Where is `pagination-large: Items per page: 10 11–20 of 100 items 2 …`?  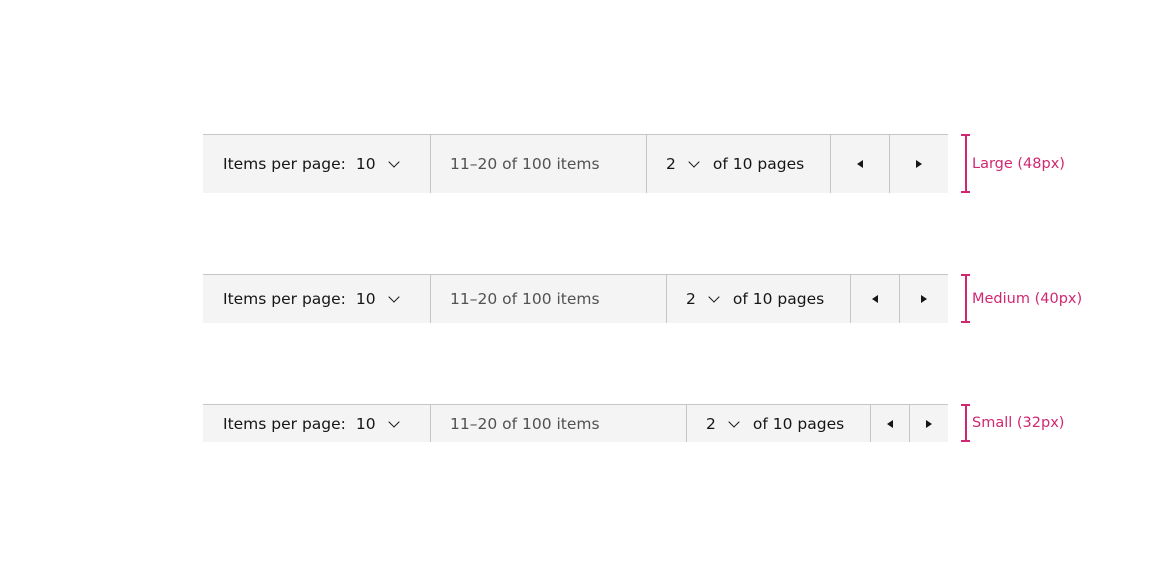
pagination-large: Items per page: 10 11–20 of 100 items 2 … is located at coordinates (575, 163).